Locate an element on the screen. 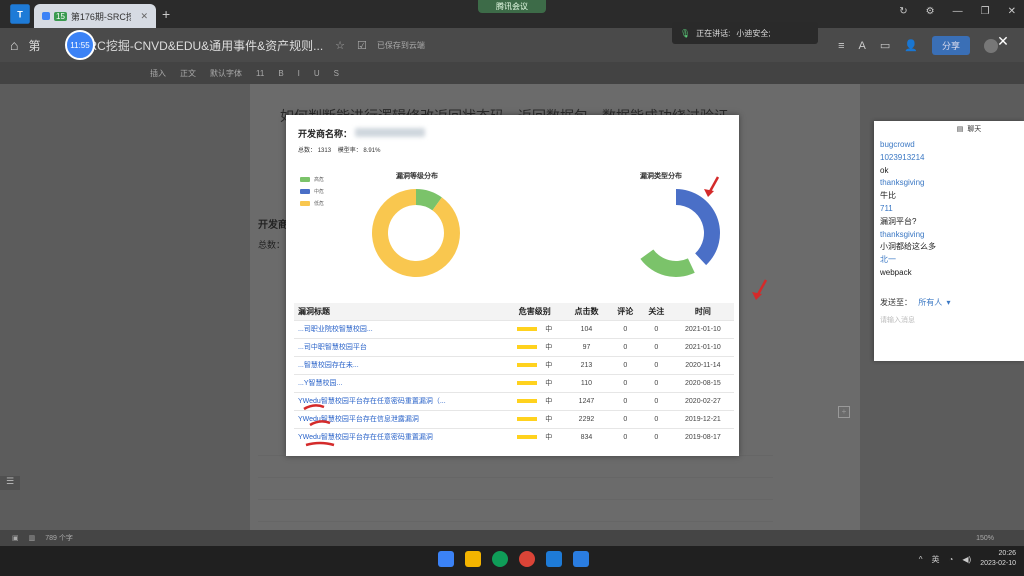  stats-total: 1313 is located at coordinates (324, 151).